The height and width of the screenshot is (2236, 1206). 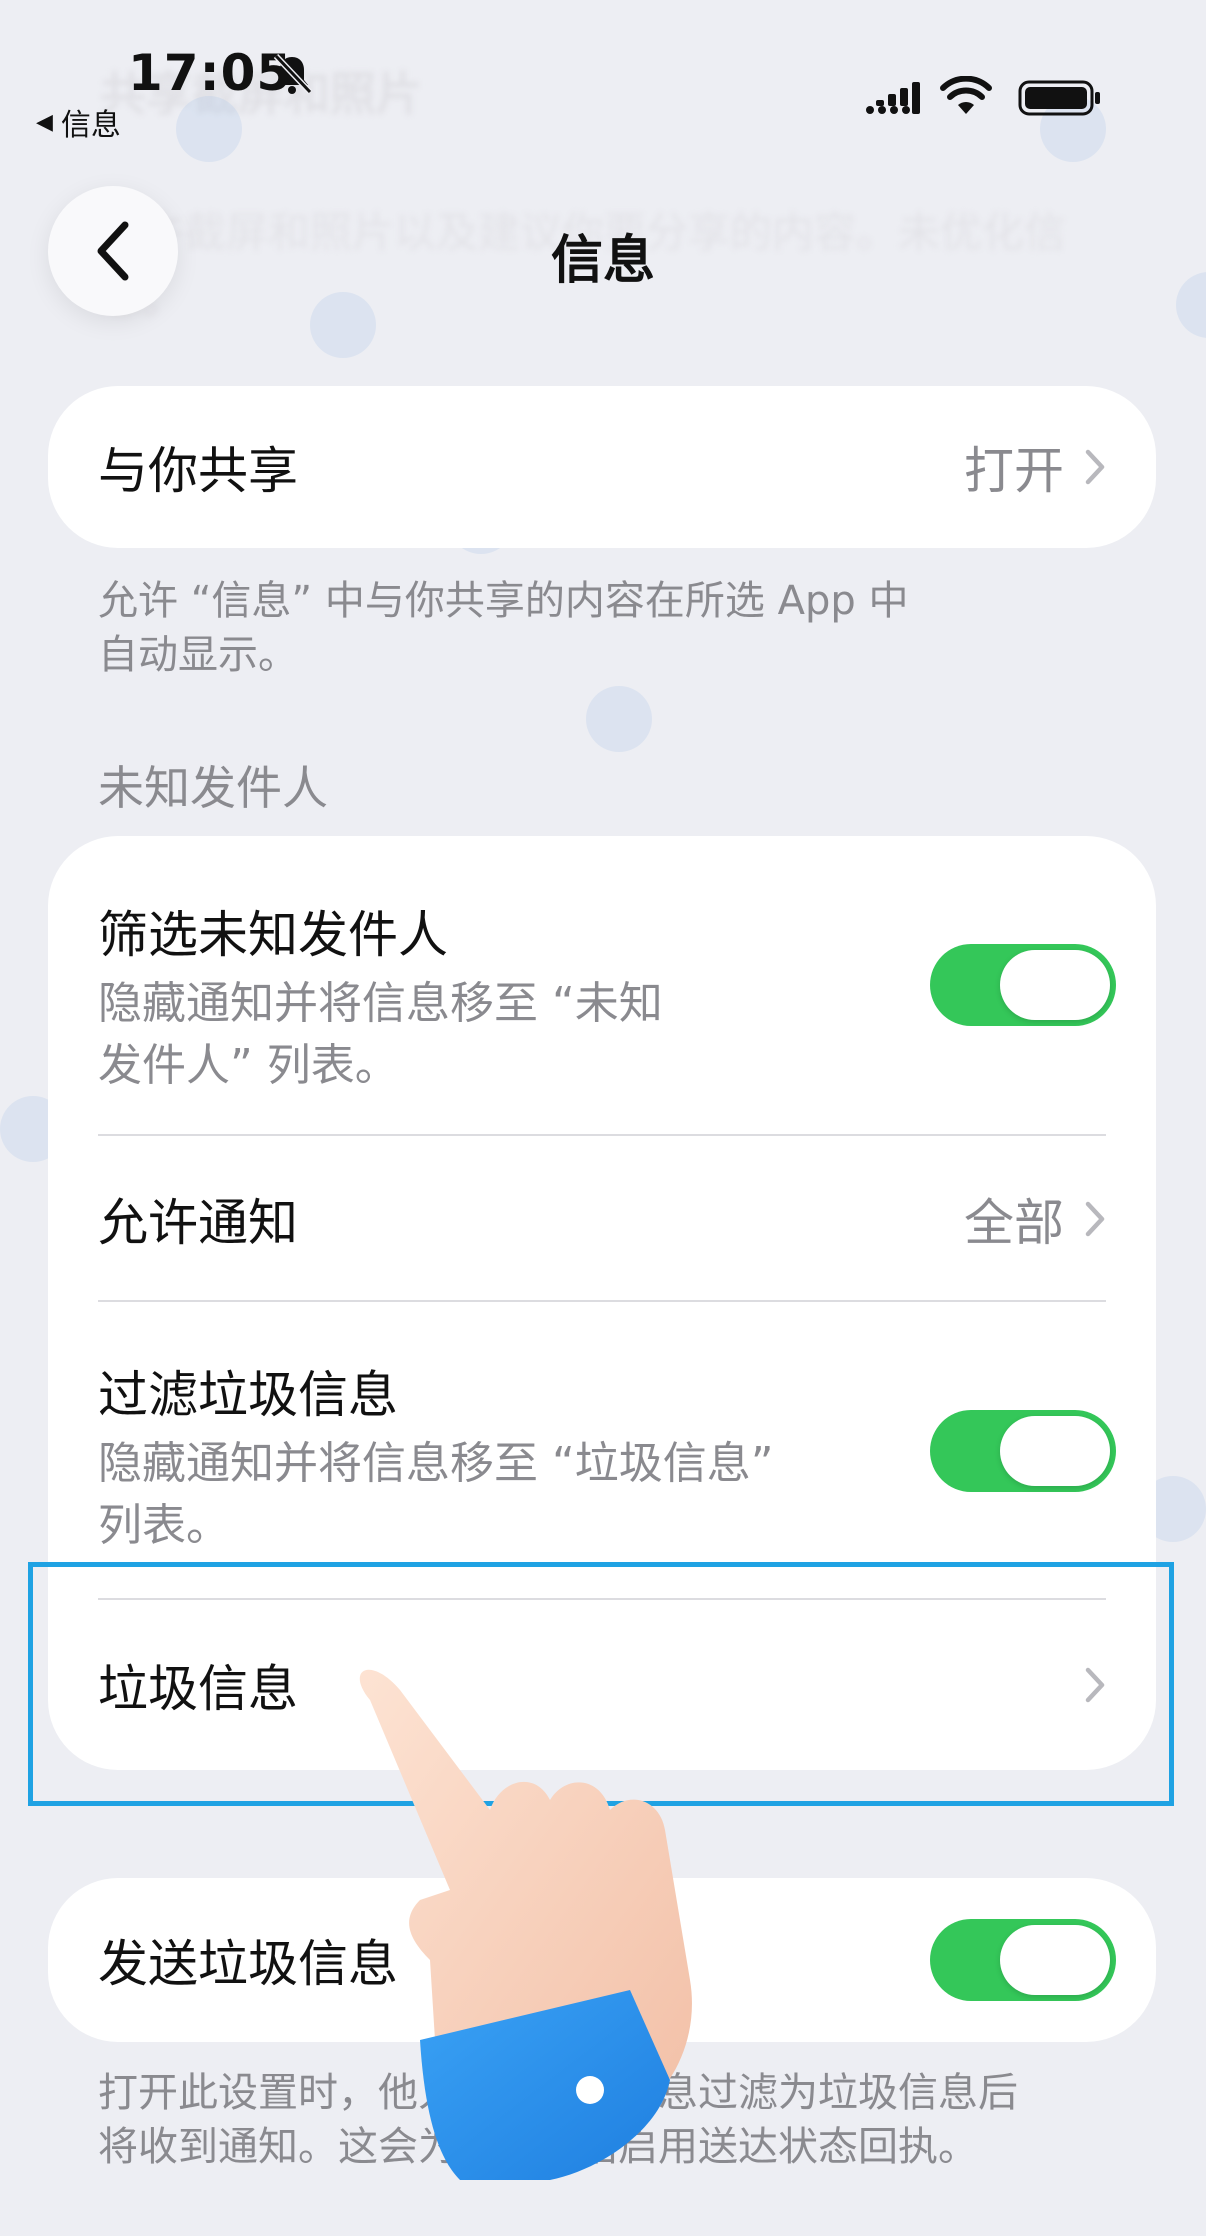 What do you see at coordinates (893, 98) in the screenshot?
I see `cellular-signal-icon` at bounding box center [893, 98].